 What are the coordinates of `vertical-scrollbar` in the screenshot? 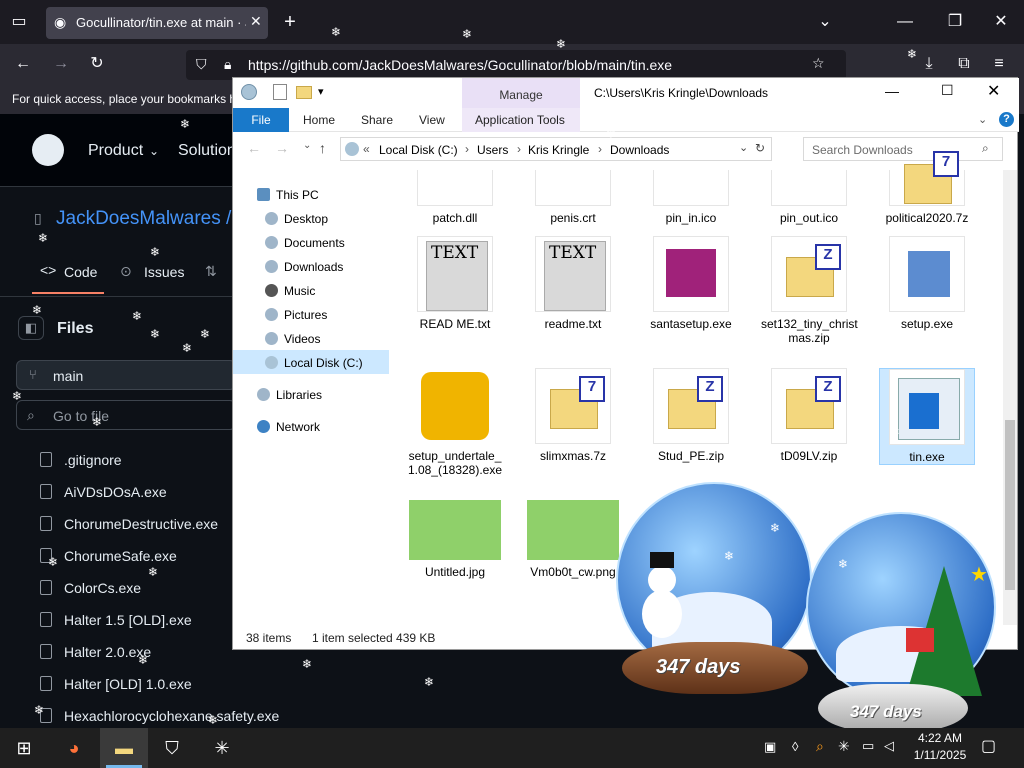 It's located at (1010, 397).